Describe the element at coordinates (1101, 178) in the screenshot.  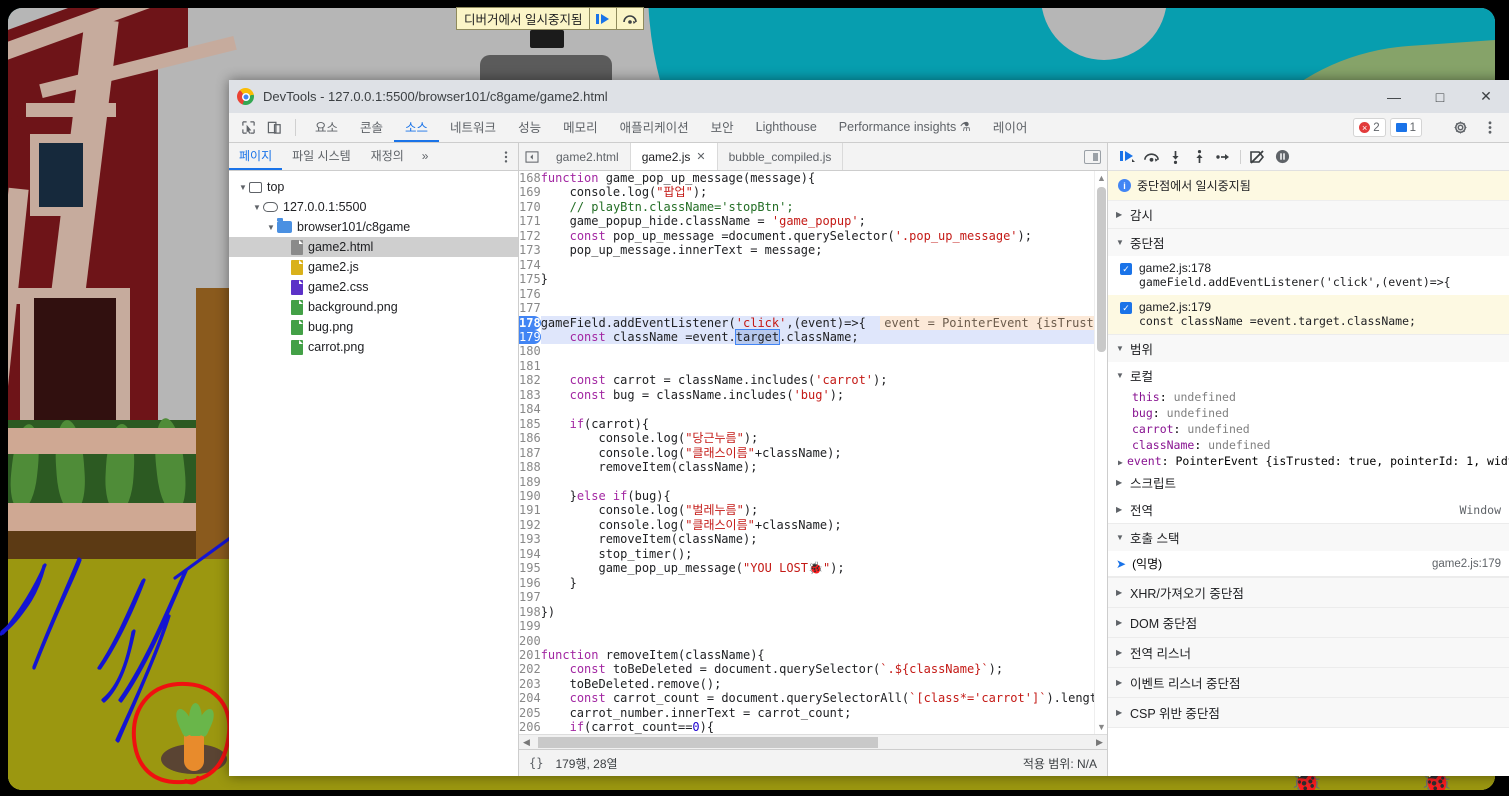
I see `scroll-up-icon: ▲` at that location.